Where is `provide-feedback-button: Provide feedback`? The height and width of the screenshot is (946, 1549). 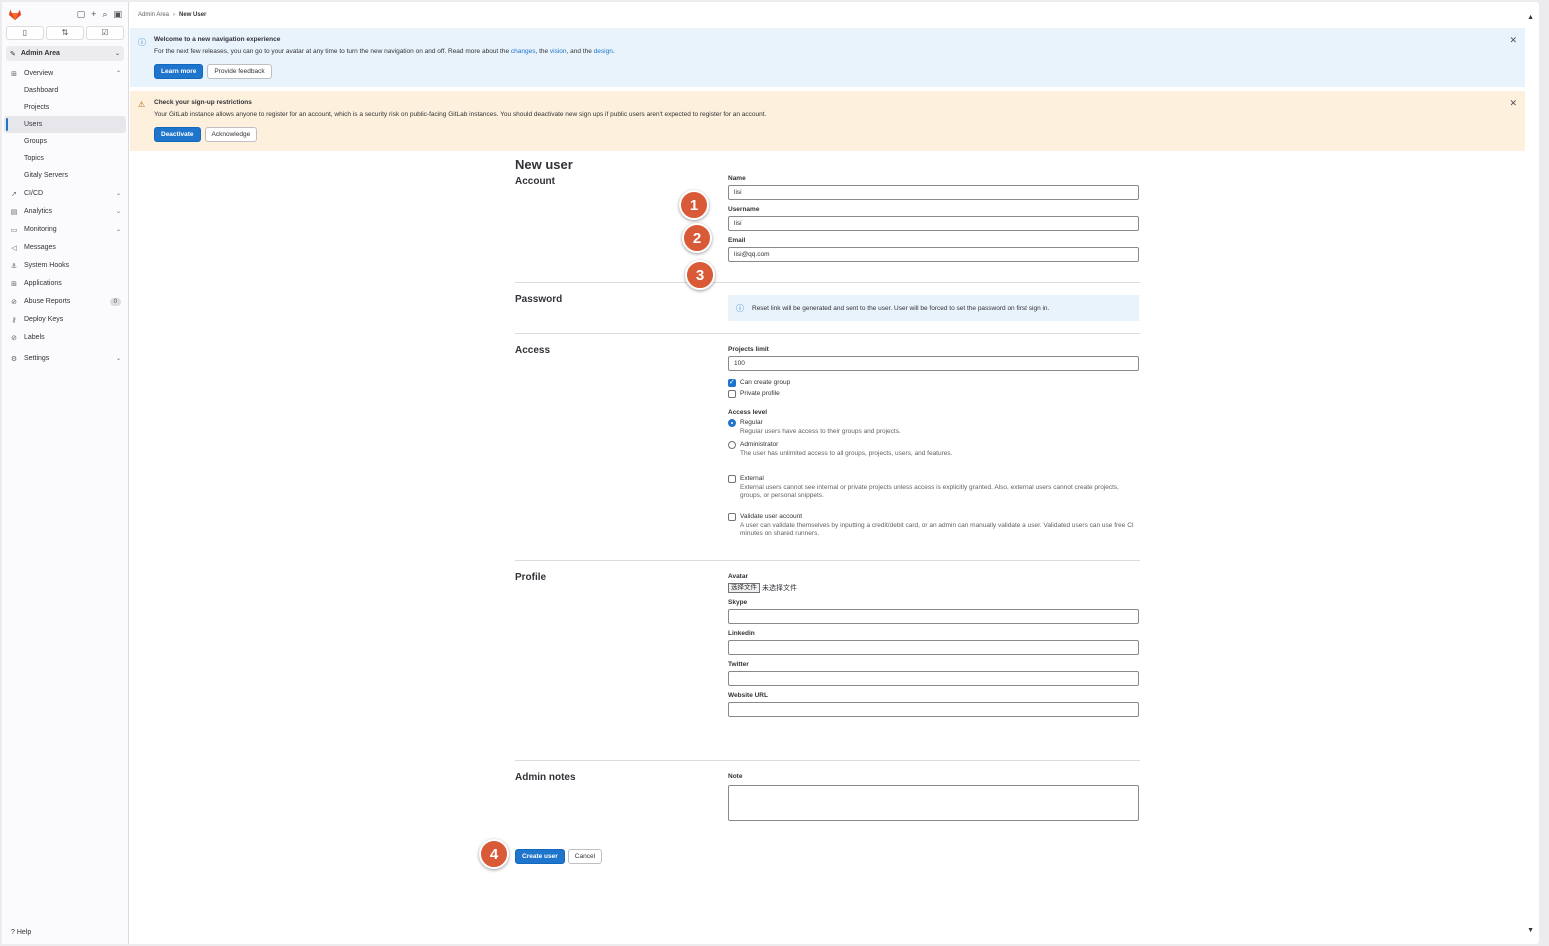
provide-feedback-button: Provide feedback is located at coordinates (239, 71).